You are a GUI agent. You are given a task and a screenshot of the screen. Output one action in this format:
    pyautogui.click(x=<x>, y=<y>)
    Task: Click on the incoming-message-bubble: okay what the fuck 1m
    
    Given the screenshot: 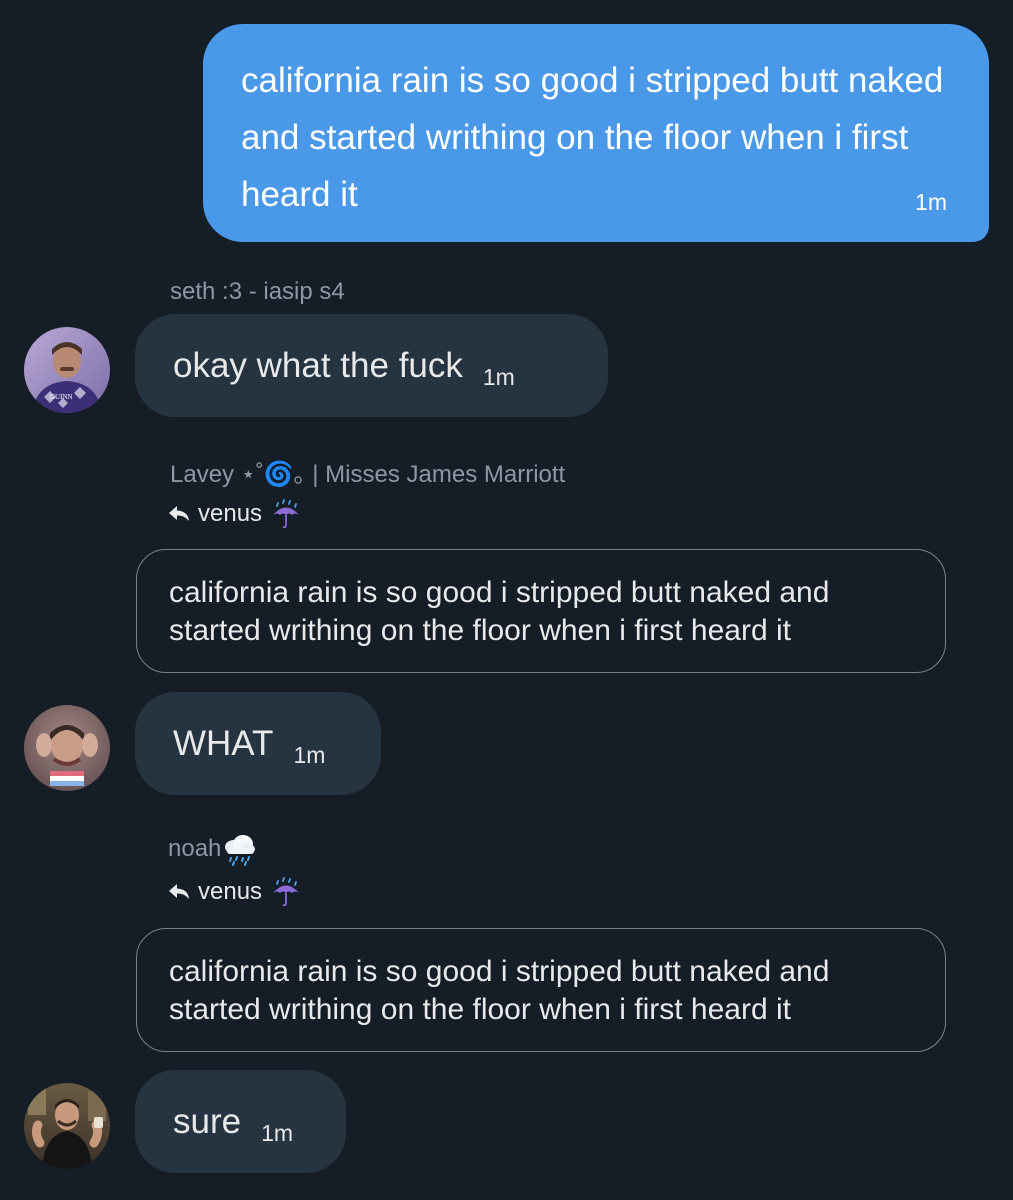 What is the action you would take?
    pyautogui.click(x=371, y=365)
    